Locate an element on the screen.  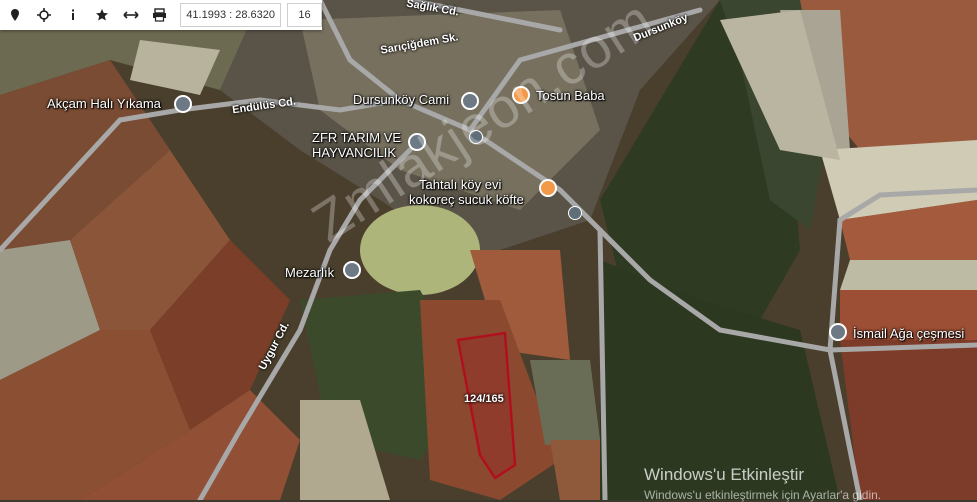
map-toolbar: 41.1993 : 28.6320 16 is located at coordinates (161, 15).